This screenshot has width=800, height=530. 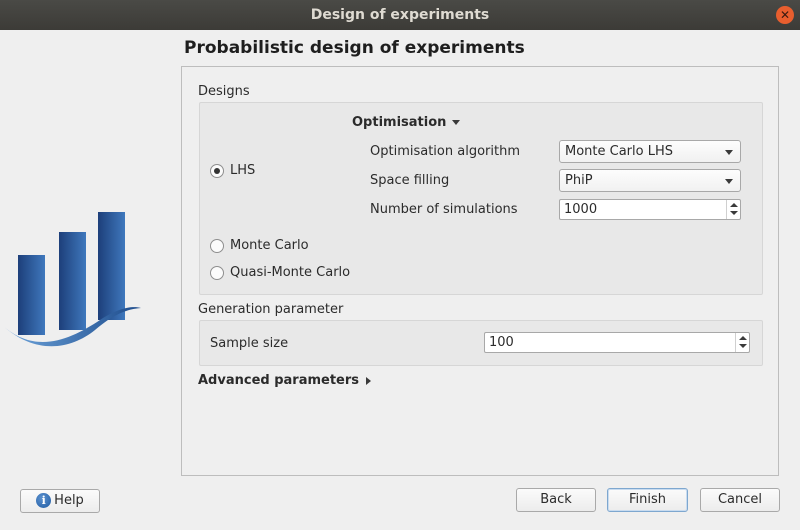 I want to click on sample-size-input: 100, so click(x=617, y=342).